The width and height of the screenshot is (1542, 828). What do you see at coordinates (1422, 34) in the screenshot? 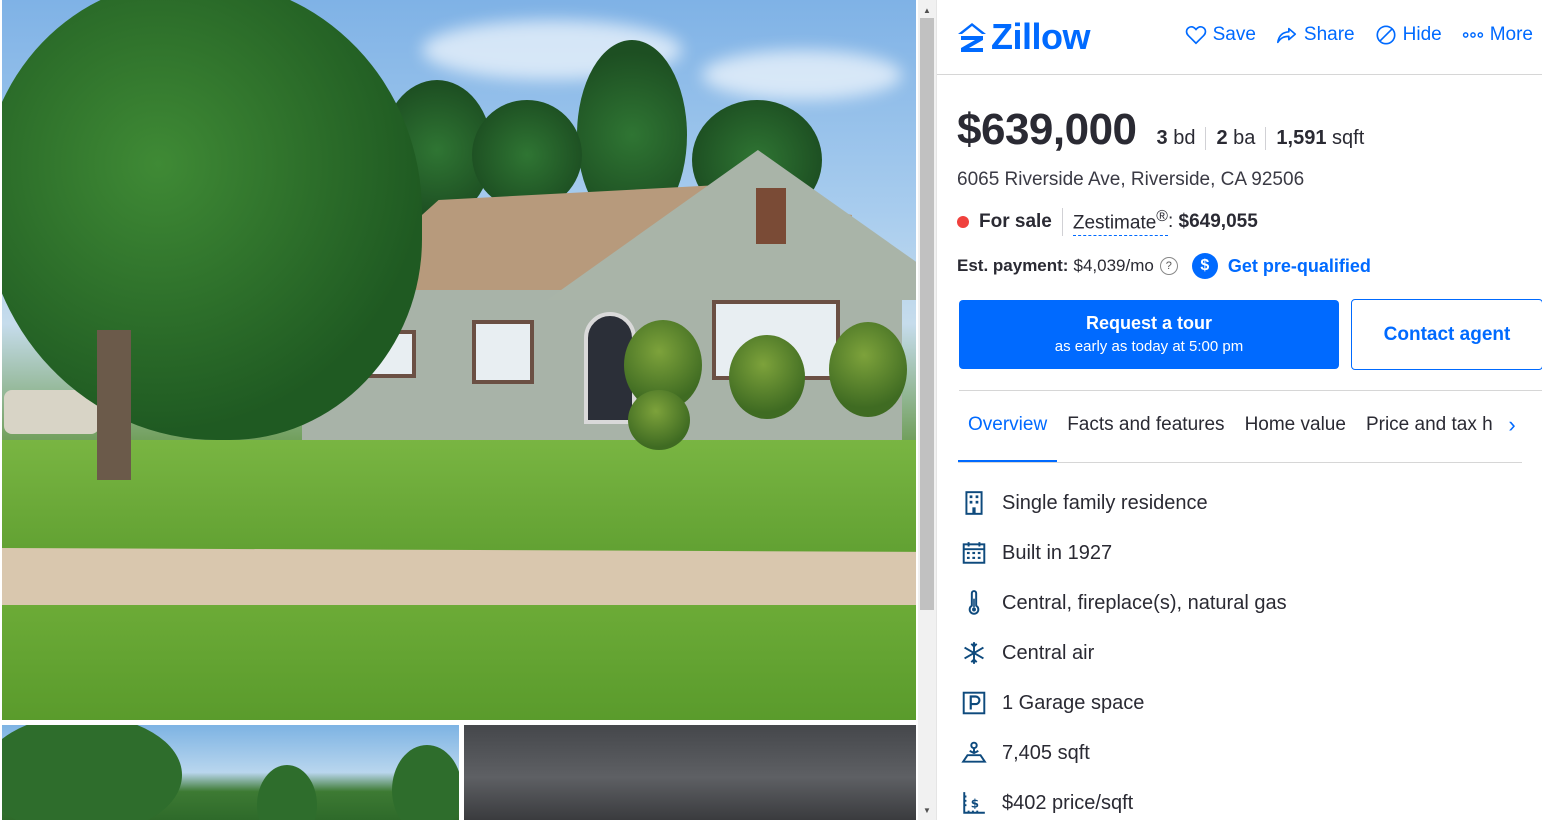
I see `hide-label: Hide` at bounding box center [1422, 34].